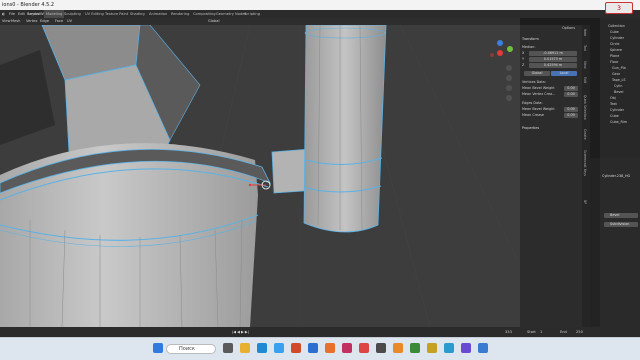 This screenshot has height=360, width=640. Describe the element at coordinates (509, 83) in the screenshot. I see `view-controls` at that location.